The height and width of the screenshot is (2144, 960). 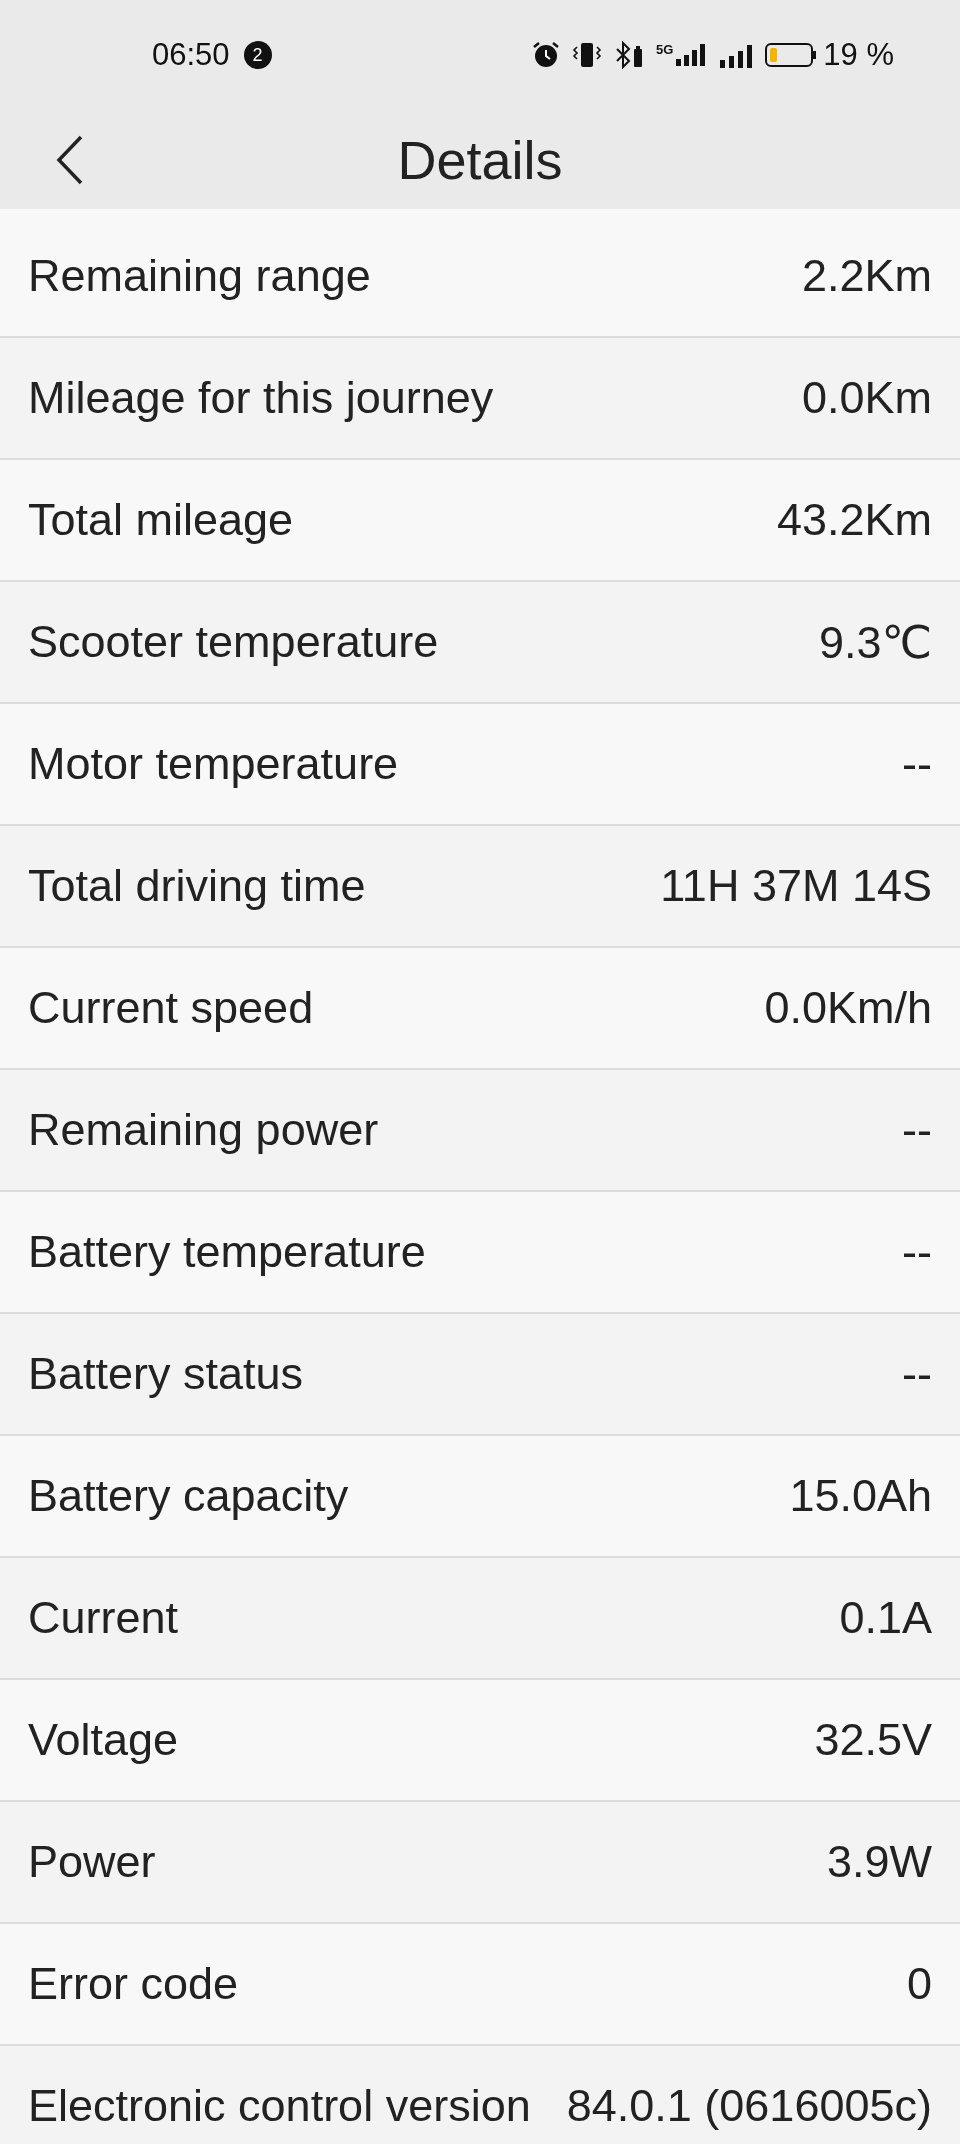 What do you see at coordinates (257, 55) in the screenshot?
I see `notification-badge: 2` at bounding box center [257, 55].